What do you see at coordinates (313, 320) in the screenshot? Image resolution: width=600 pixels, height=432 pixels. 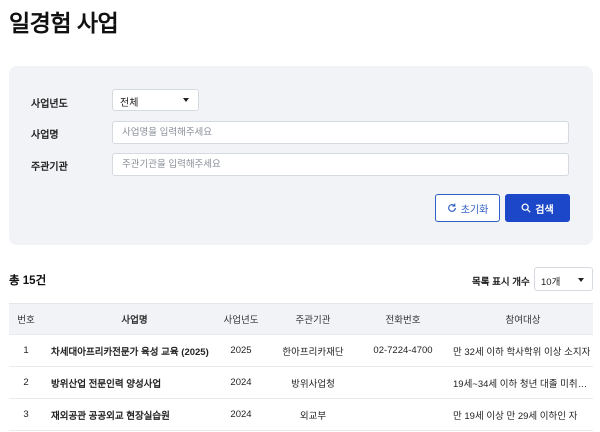 I see `header-organization: 주관기관` at bounding box center [313, 320].